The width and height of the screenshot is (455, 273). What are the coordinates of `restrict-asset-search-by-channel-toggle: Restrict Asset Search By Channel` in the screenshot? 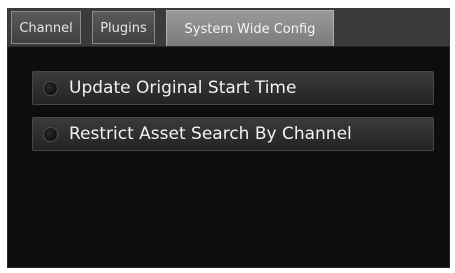 It's located at (233, 134).